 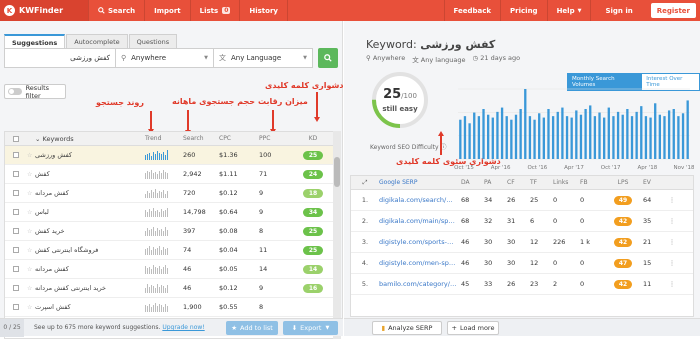 I want to click on nav-import: Import, so click(x=167, y=10).